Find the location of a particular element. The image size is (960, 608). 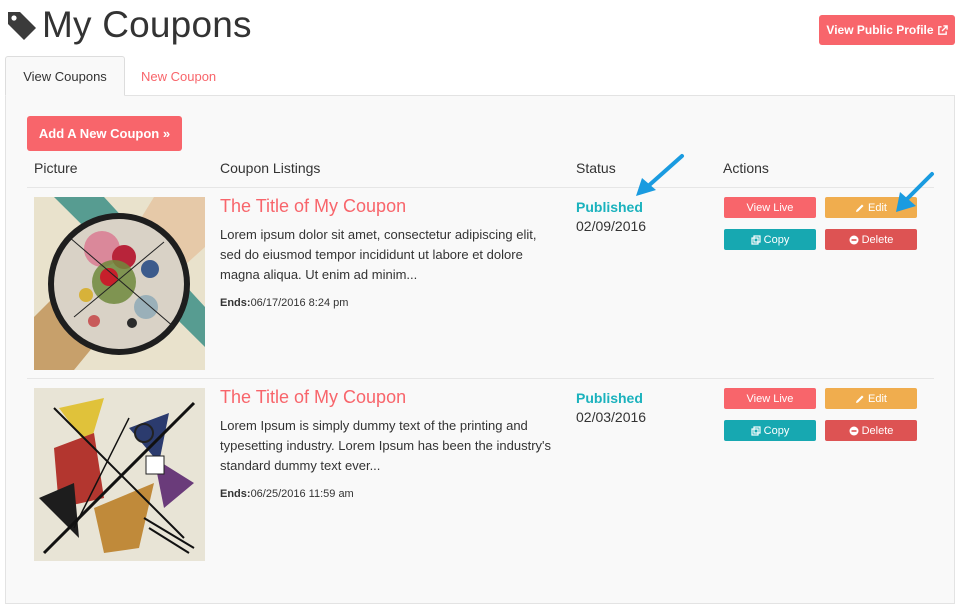

column-header-picture: Picture is located at coordinates (56, 168).